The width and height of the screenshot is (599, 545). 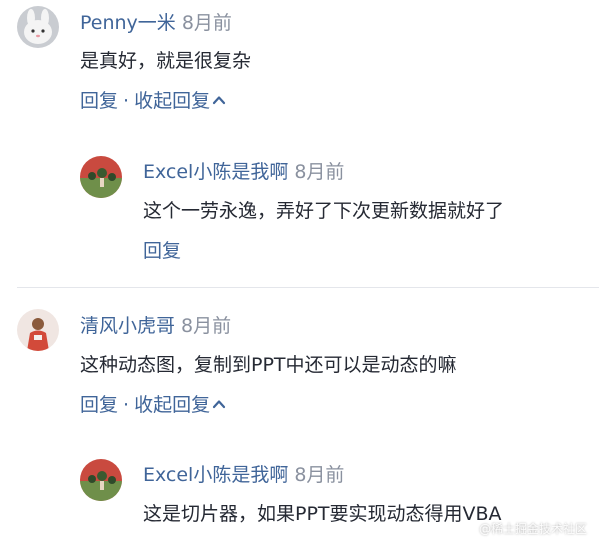 I want to click on author-name: 清风小虎哥, so click(x=127, y=326).